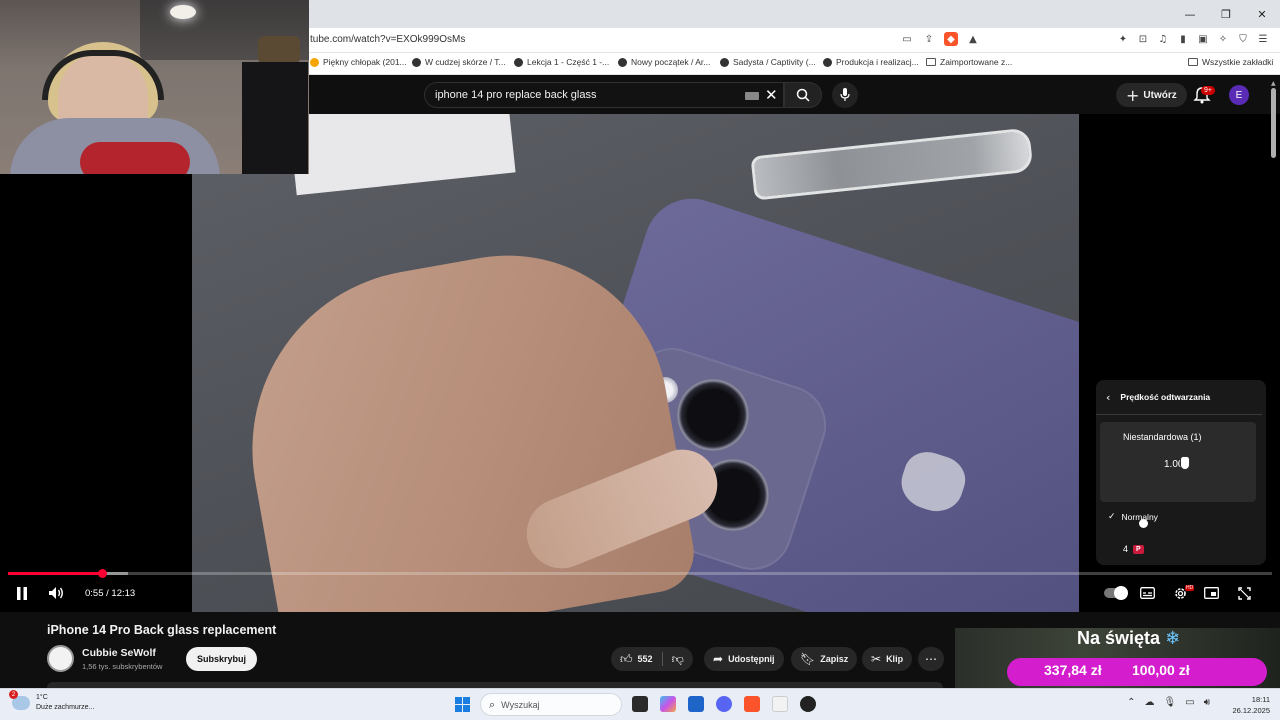 This screenshot has height=720, width=1280. What do you see at coordinates (1190, 14) in the screenshot?
I see `minimize-icon: —` at bounding box center [1190, 14].